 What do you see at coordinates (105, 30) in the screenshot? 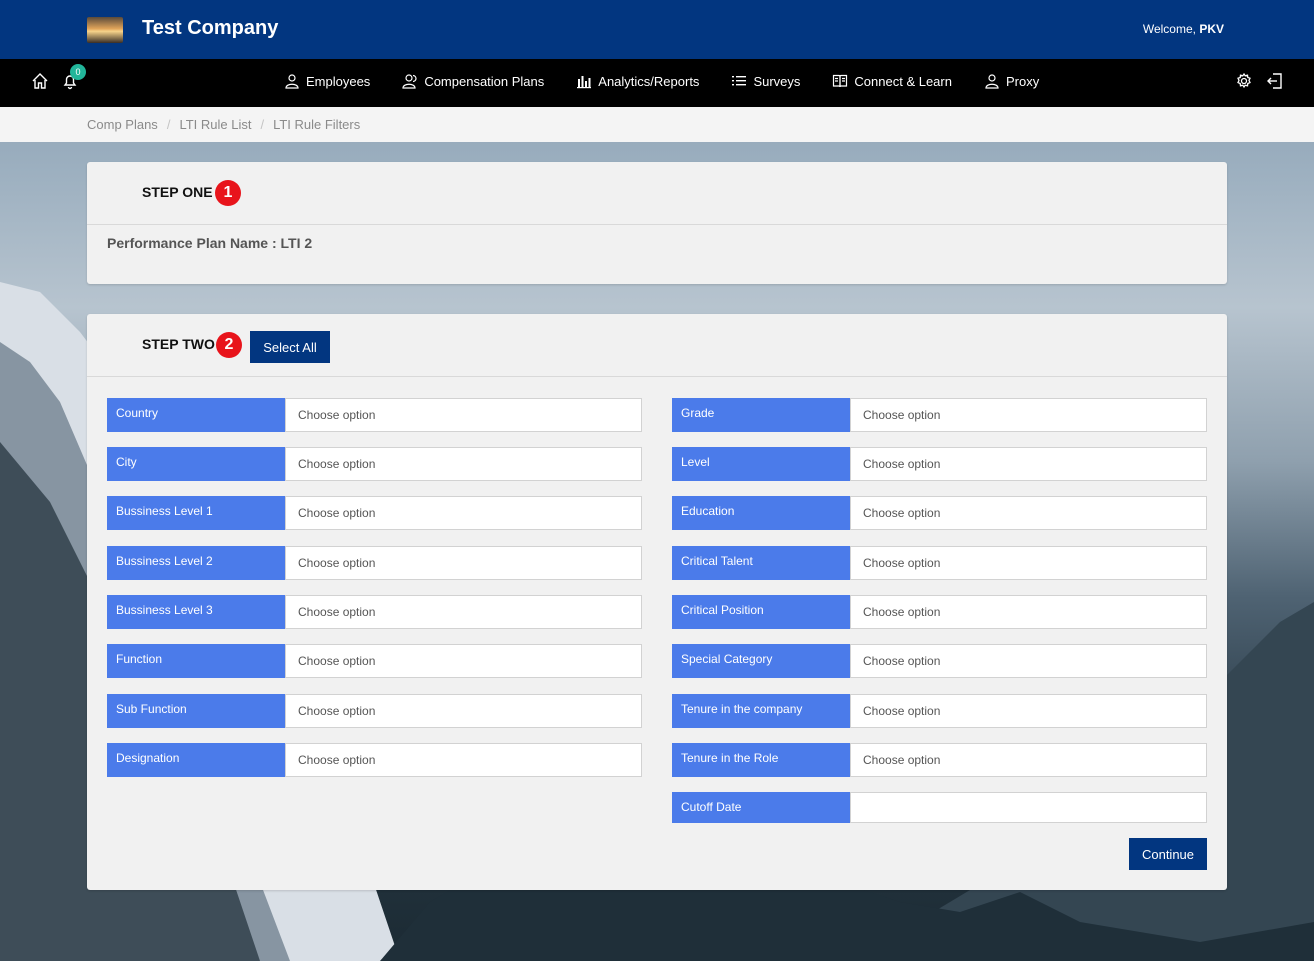
I see `company-logo` at bounding box center [105, 30].